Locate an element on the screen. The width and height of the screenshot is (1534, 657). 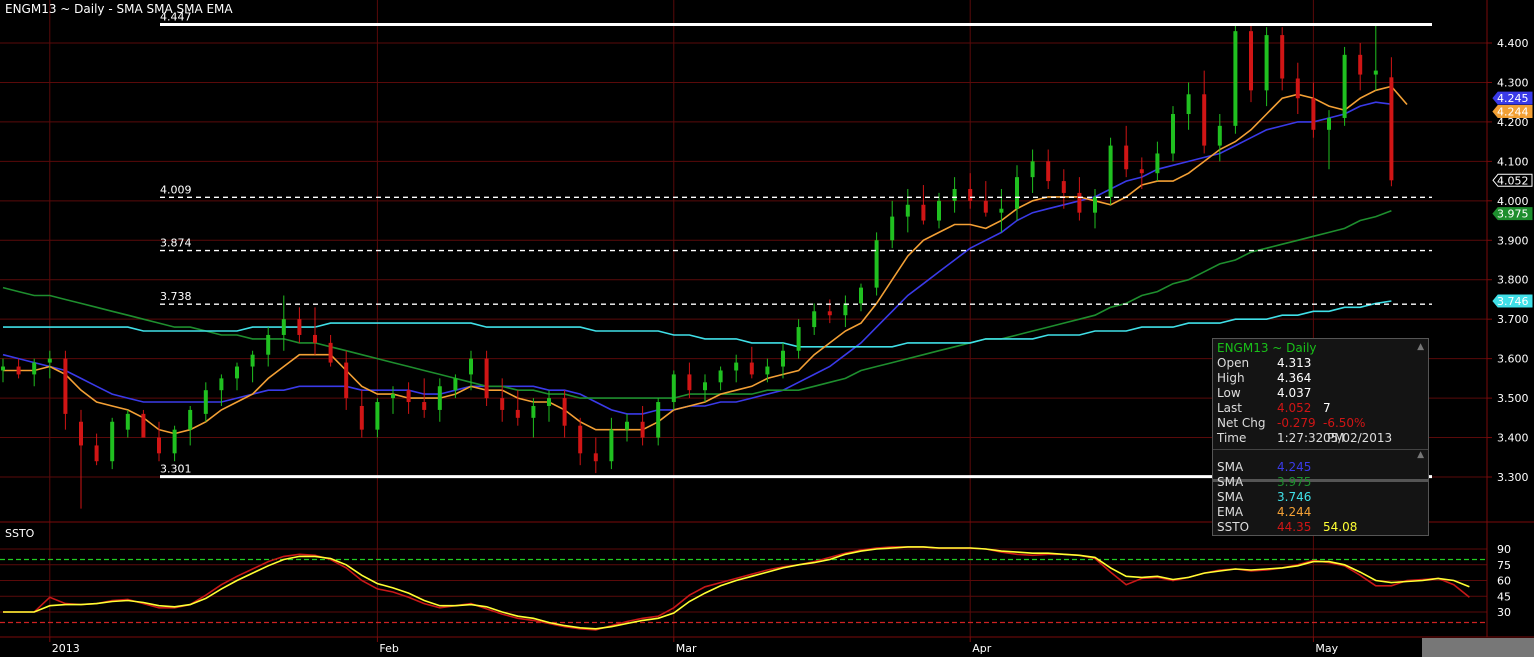
data-window-row: Open4.313 is located at coordinates (1317, 363).